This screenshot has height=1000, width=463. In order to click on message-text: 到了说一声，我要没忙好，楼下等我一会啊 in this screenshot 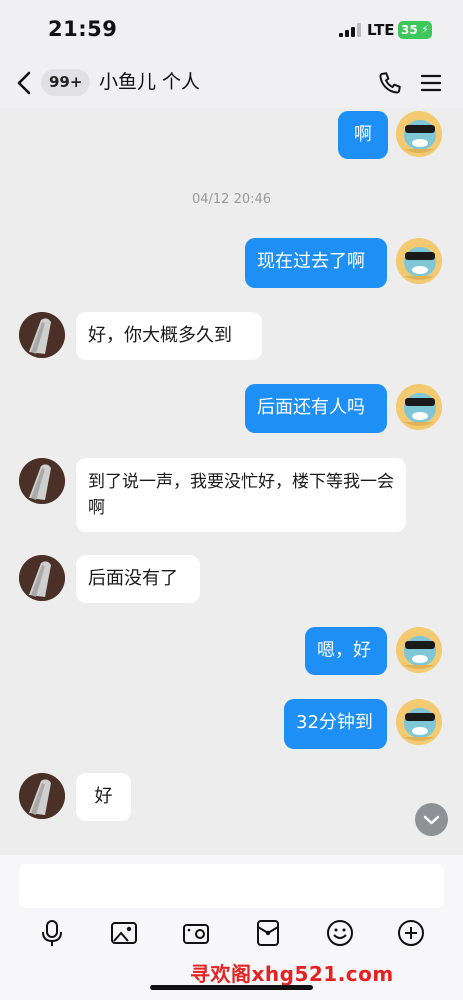, I will do `click(241, 495)`.